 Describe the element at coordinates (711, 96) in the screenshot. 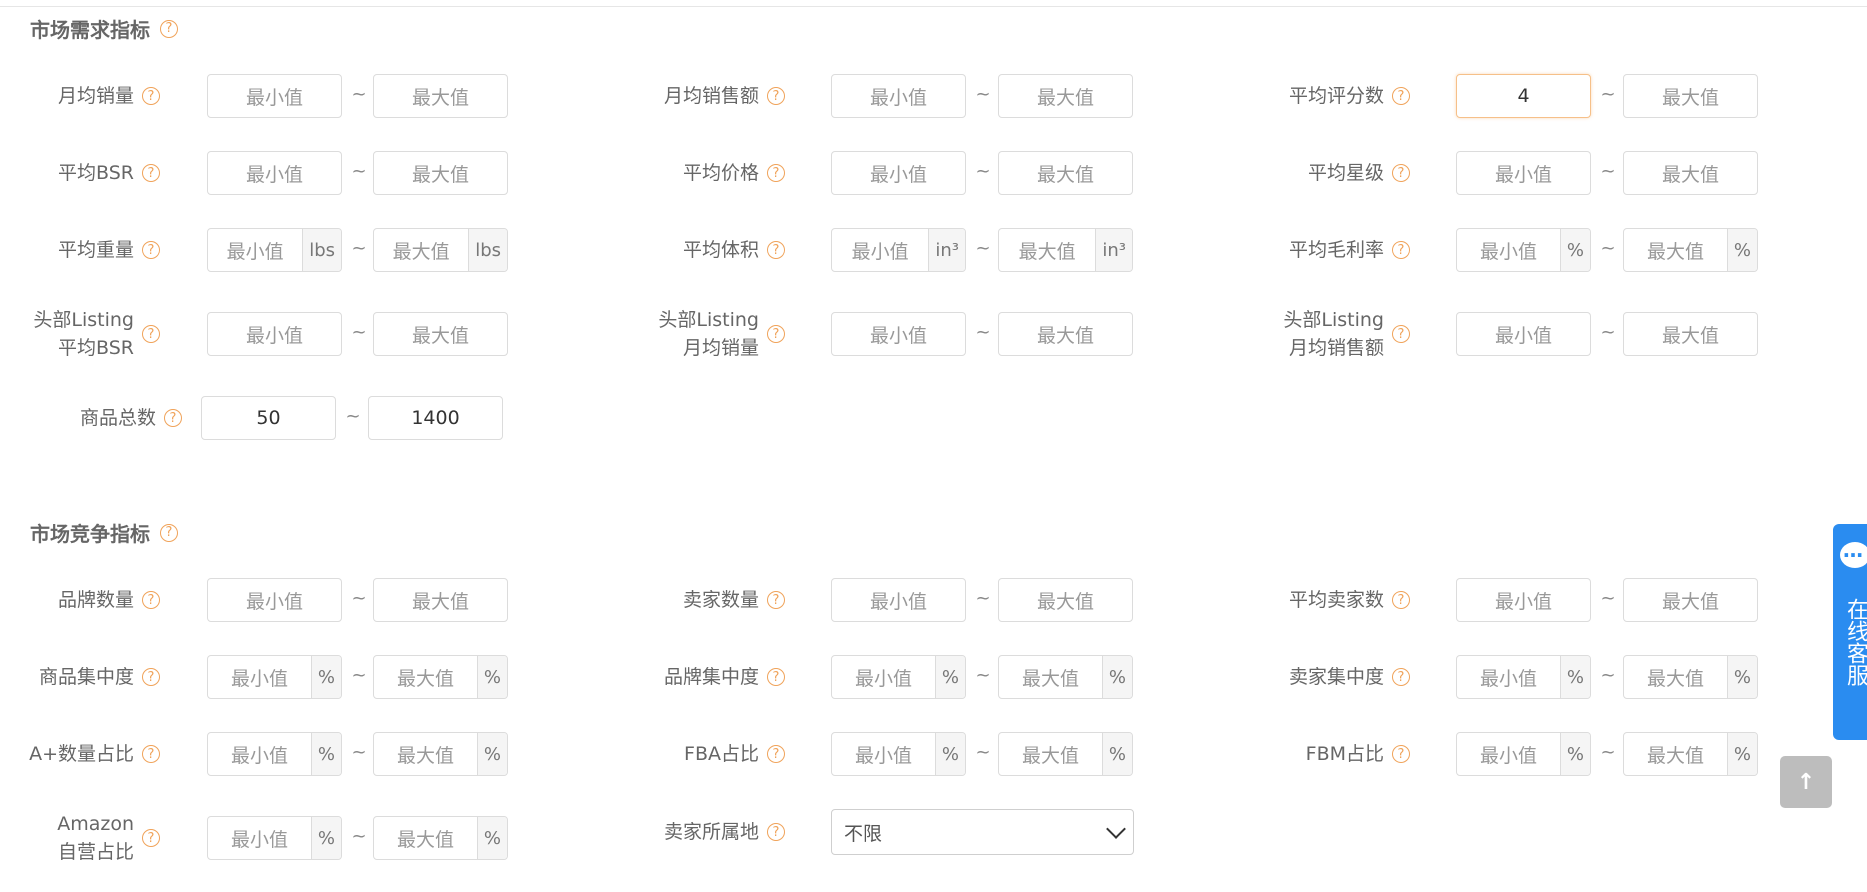

I see `field-label-line: 月均销售额` at that location.